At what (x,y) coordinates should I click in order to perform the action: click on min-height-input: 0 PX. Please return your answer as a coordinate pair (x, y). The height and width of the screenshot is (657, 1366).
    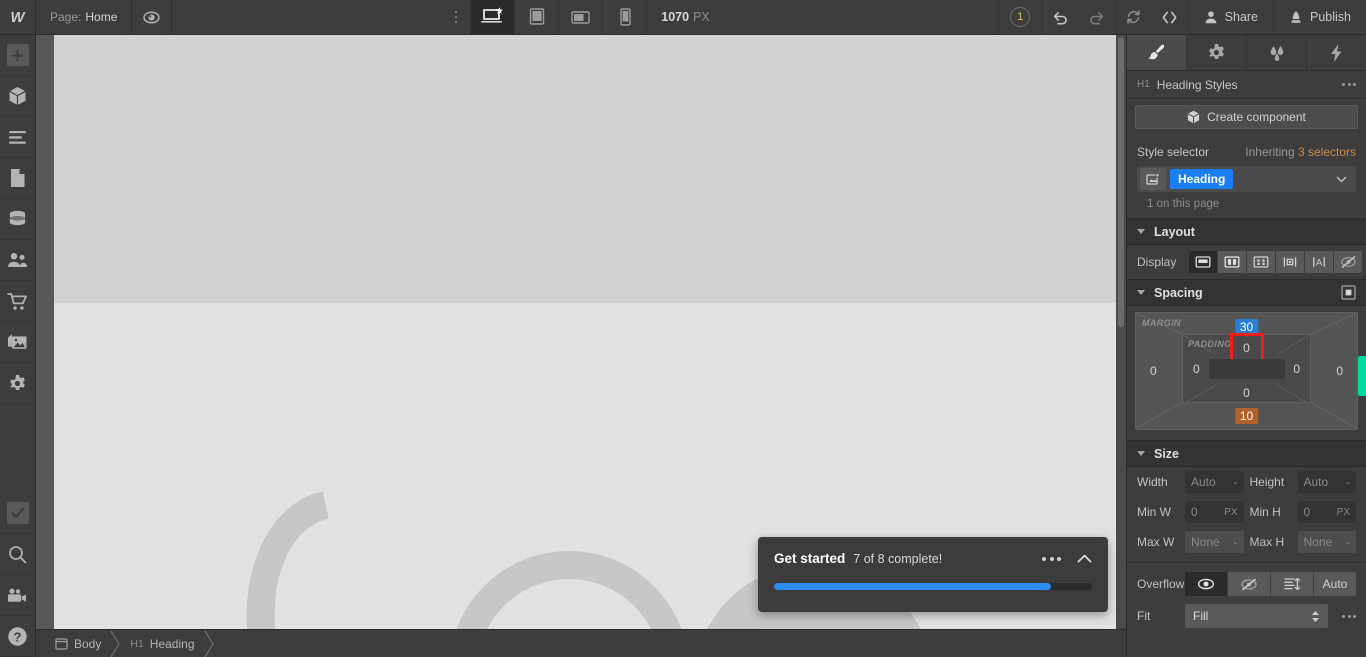
    Looking at the image, I should click on (1326, 512).